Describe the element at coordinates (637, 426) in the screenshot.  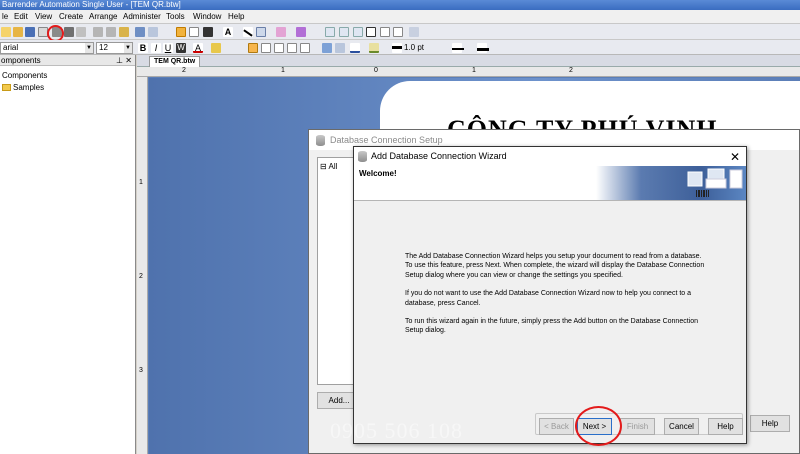
I see `finish-button: Finish` at that location.